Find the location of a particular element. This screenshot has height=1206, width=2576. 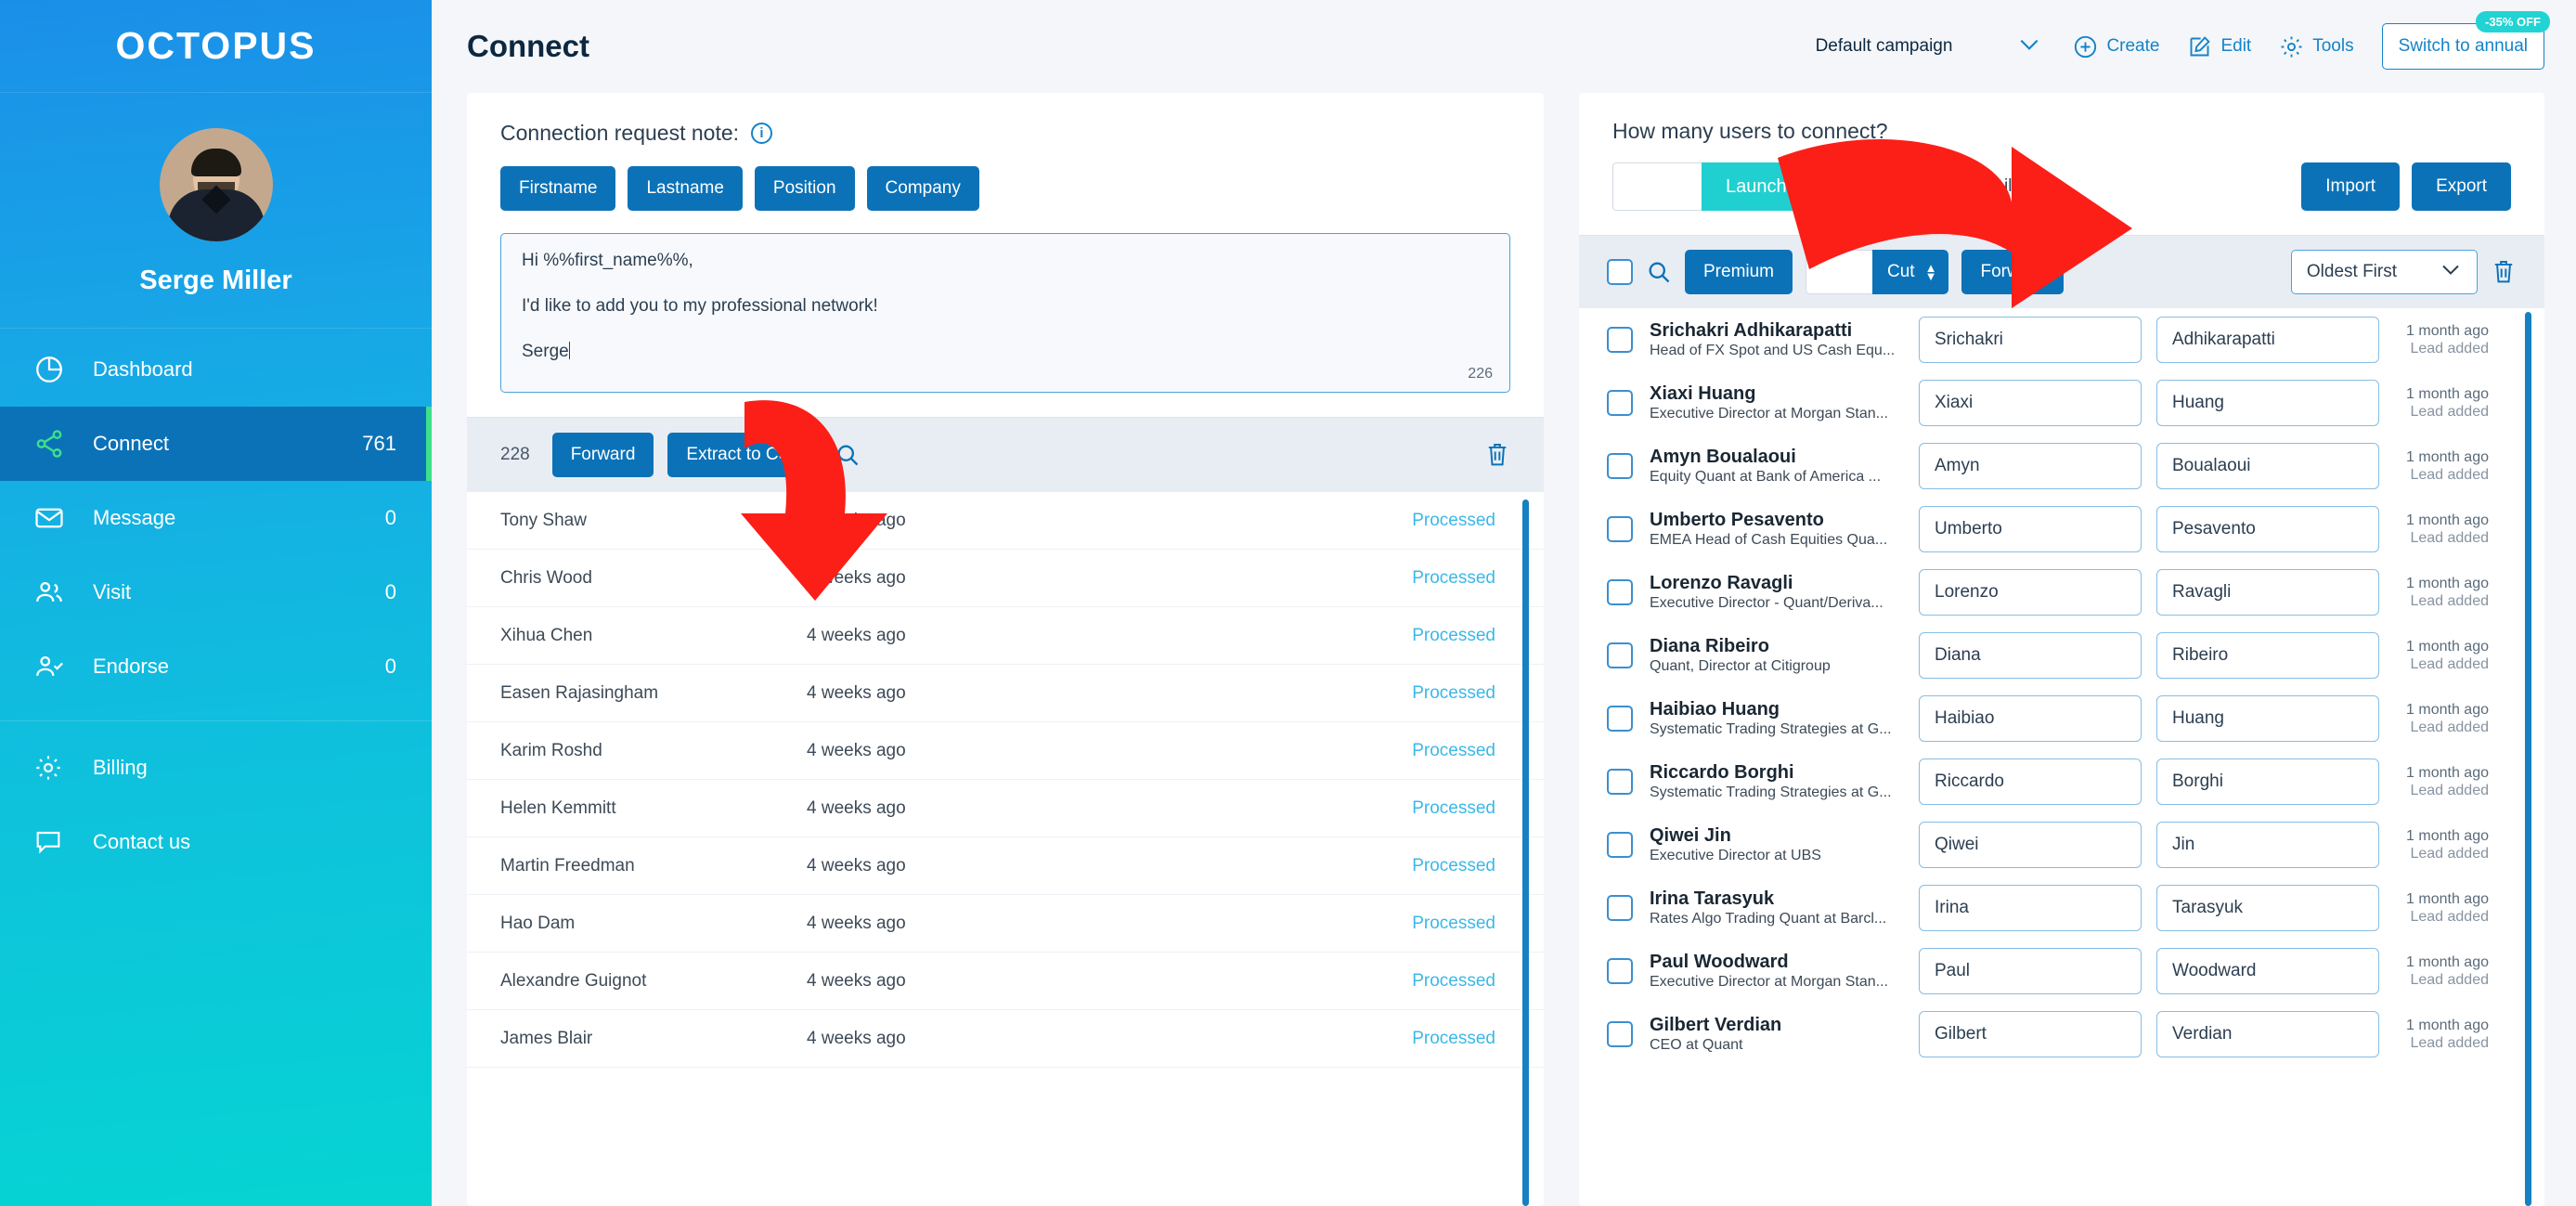

sidebar-item-connect: Connect 761 is located at coordinates (216, 444).